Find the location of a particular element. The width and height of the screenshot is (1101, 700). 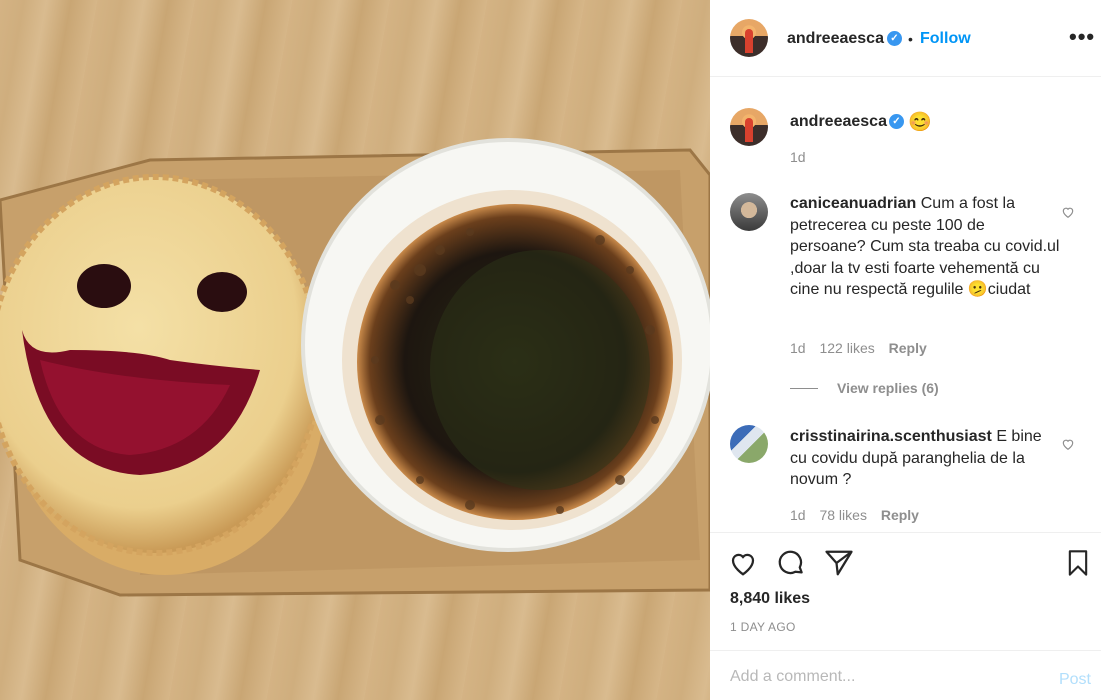

author-avatar is located at coordinates (749, 38).